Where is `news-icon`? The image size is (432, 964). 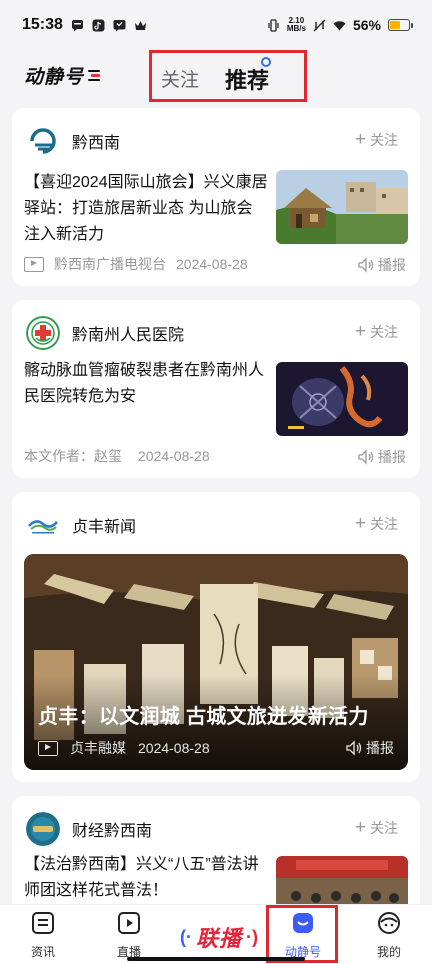 news-icon is located at coordinates (43, 923).